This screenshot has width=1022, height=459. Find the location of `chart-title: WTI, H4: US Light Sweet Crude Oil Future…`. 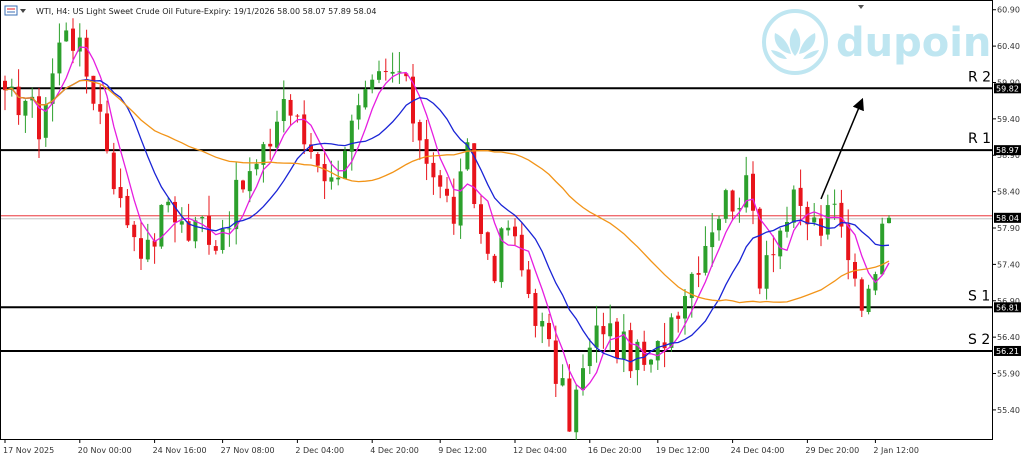

chart-title: WTI, H4: US Light Sweet Crude Oil Future… is located at coordinates (206, 11).